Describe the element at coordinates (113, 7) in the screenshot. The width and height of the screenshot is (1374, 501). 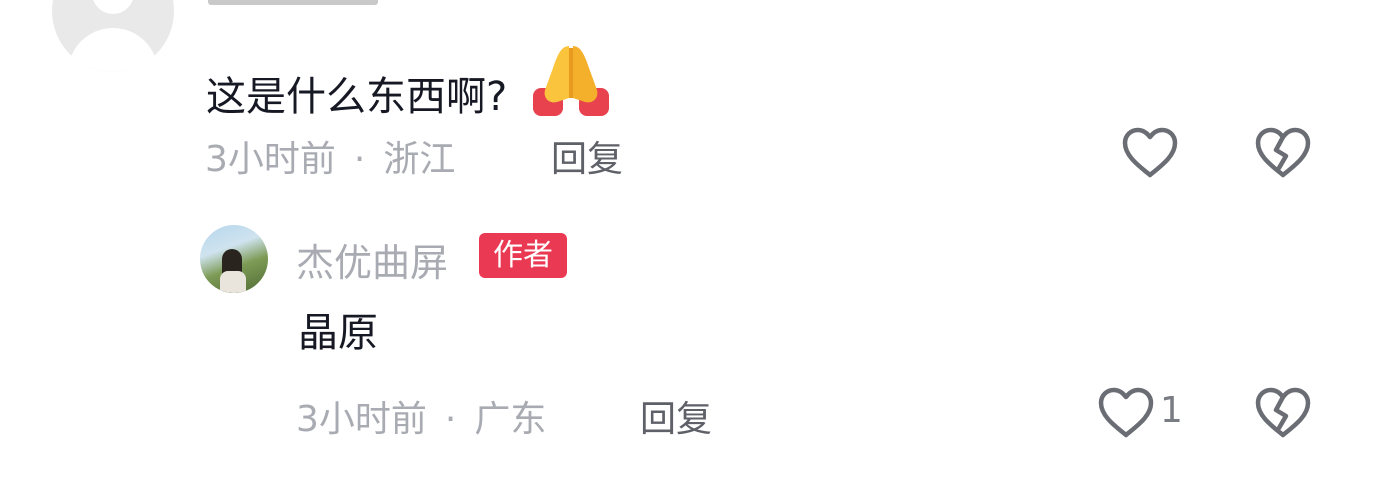
I see `avatar-placeholder-head` at that location.